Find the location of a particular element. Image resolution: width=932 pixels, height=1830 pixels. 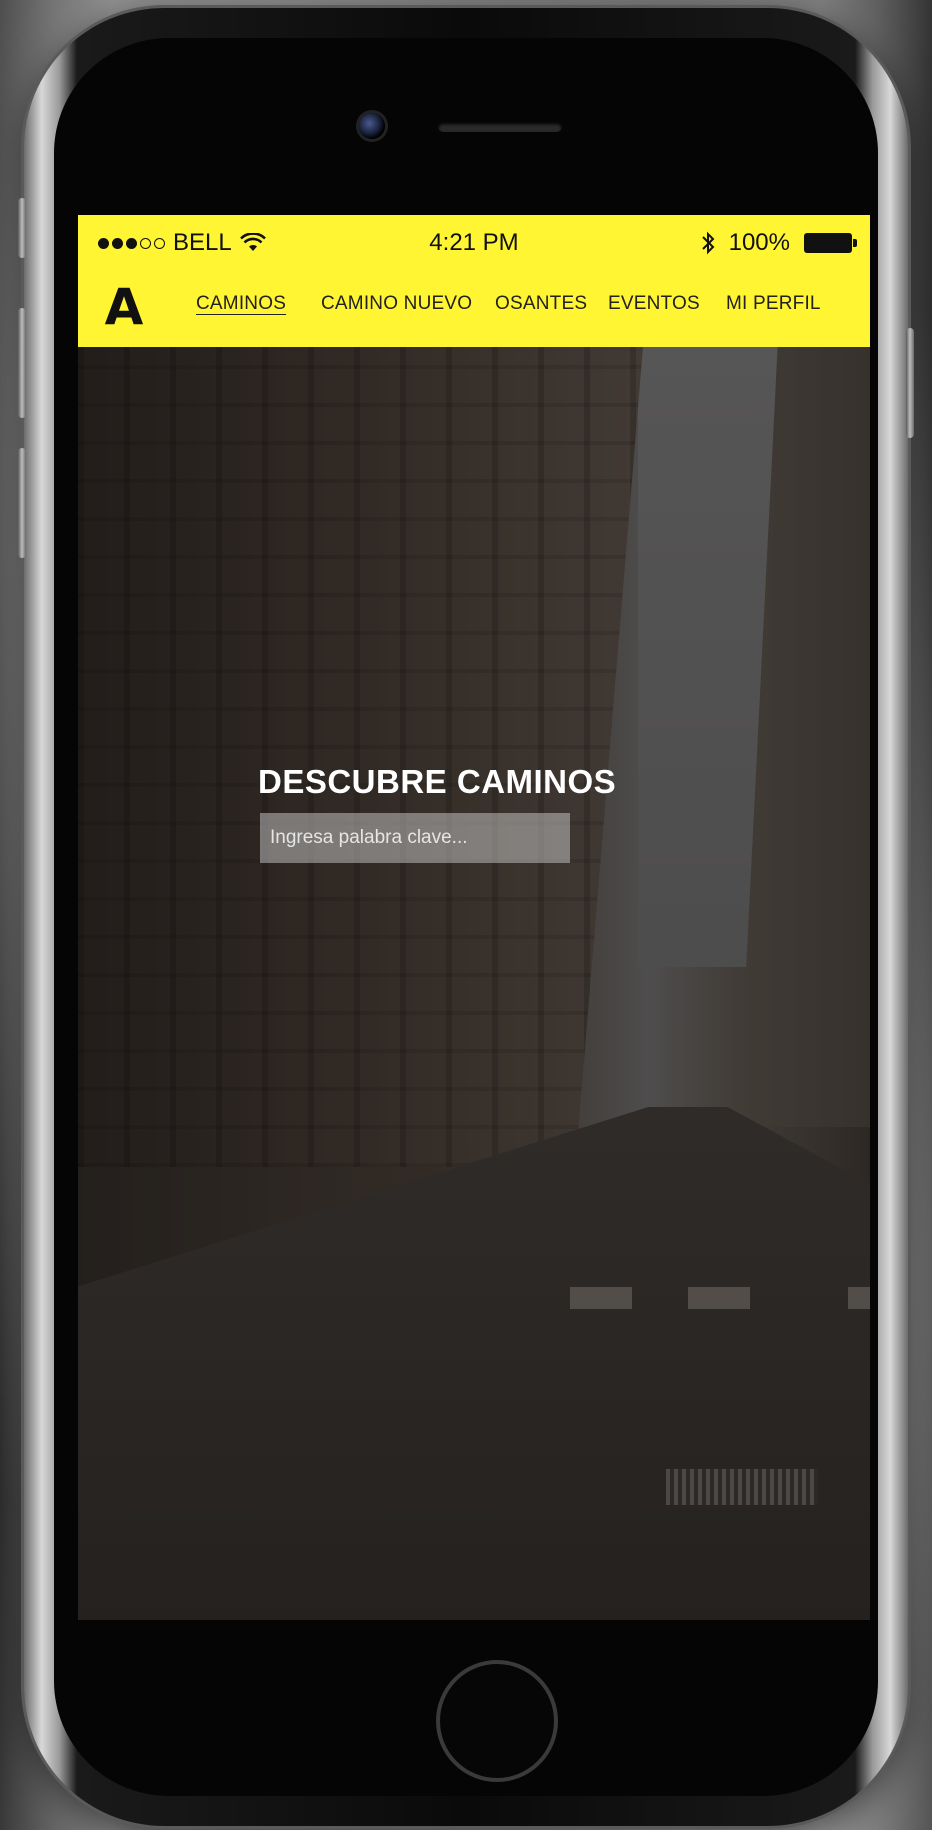

power-button is located at coordinates (910, 383).